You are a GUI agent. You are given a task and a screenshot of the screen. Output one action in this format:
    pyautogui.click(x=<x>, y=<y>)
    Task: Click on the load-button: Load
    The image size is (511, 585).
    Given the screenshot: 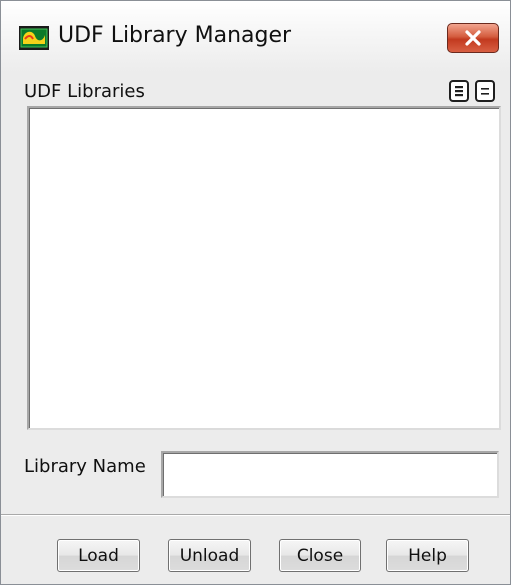 What is the action you would take?
    pyautogui.click(x=98, y=555)
    